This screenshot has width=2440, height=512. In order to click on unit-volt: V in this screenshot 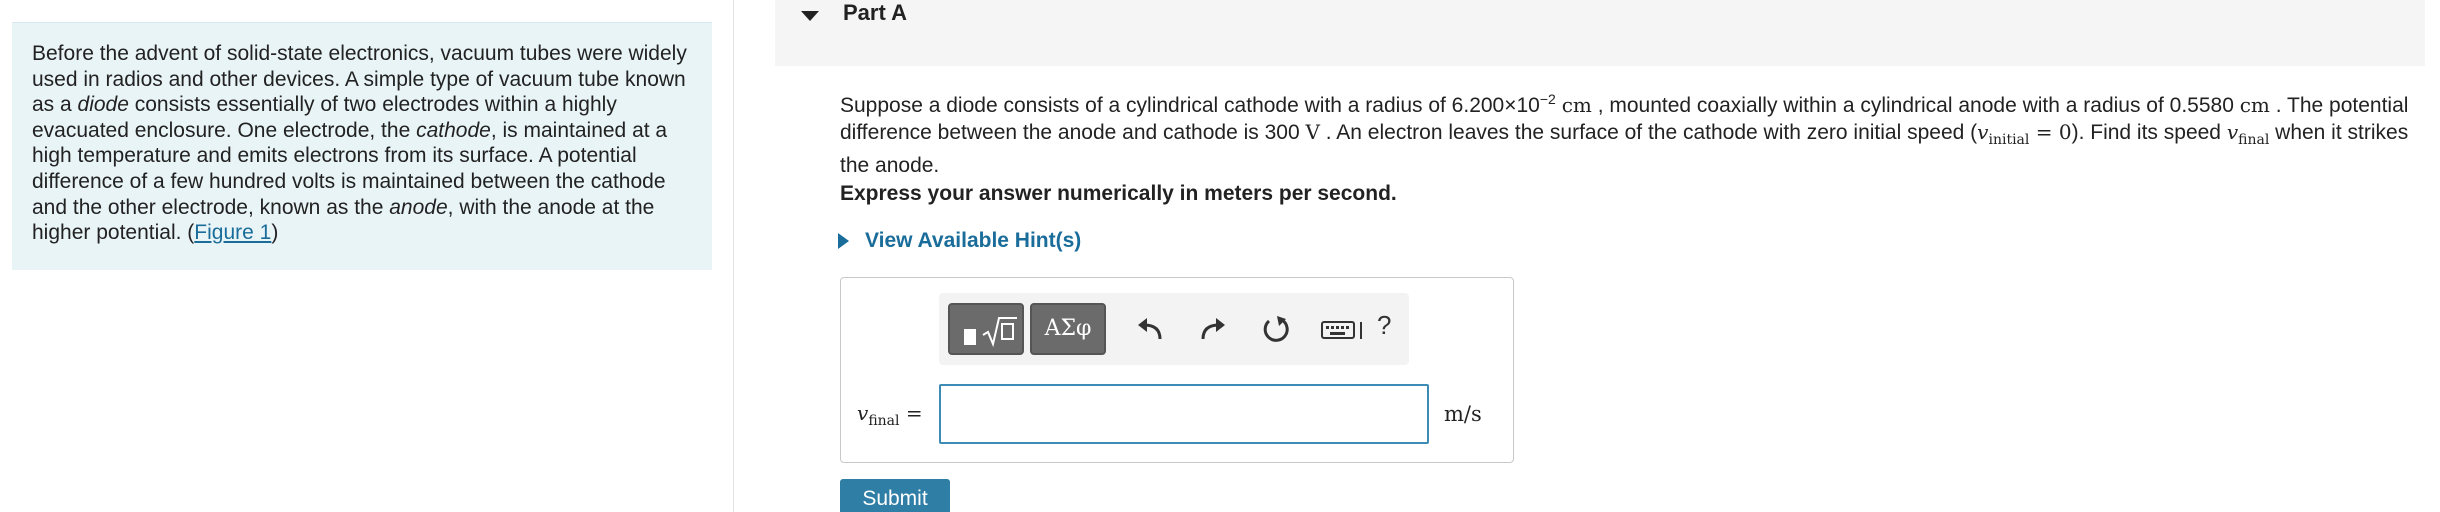, I will do `click(1312, 132)`.